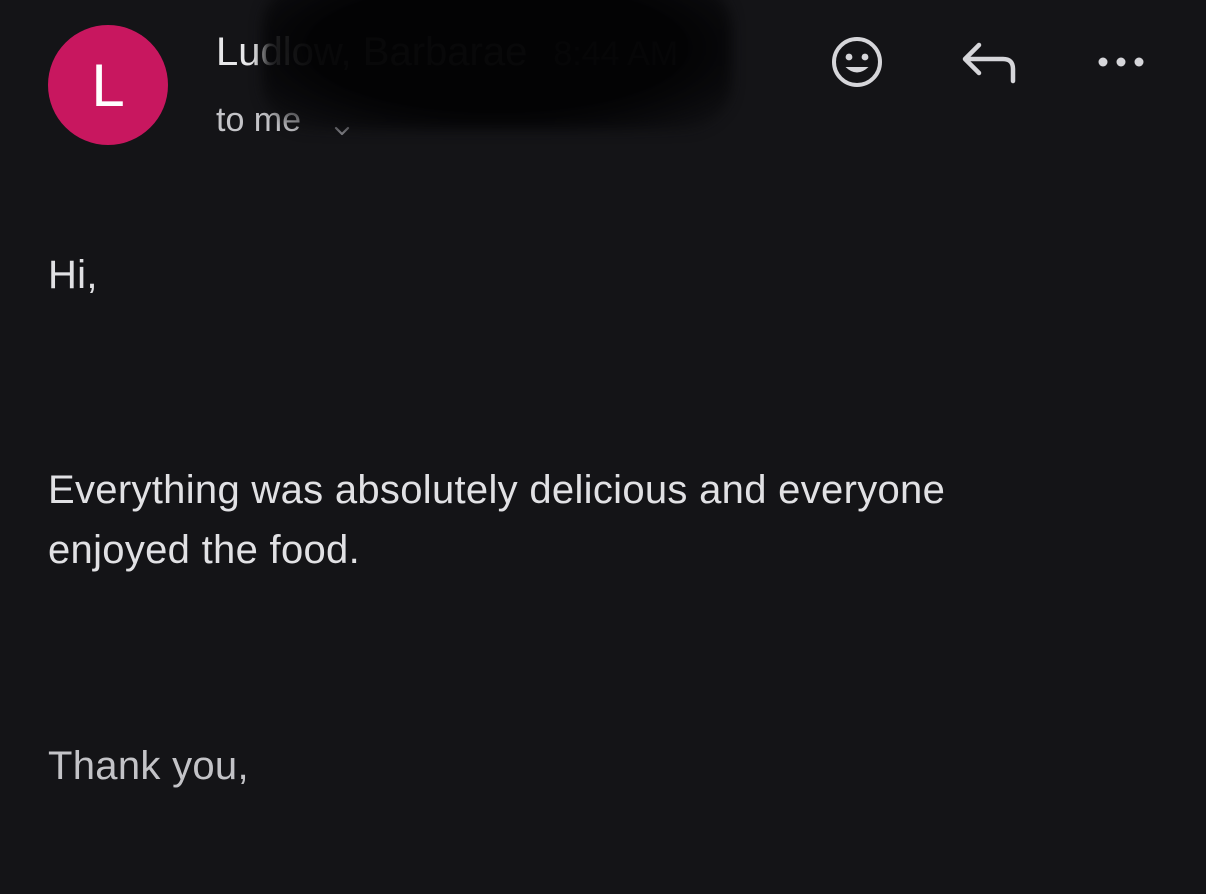 The width and height of the screenshot is (1206, 894). What do you see at coordinates (148, 766) in the screenshot?
I see `message-closing: Thank you,` at bounding box center [148, 766].